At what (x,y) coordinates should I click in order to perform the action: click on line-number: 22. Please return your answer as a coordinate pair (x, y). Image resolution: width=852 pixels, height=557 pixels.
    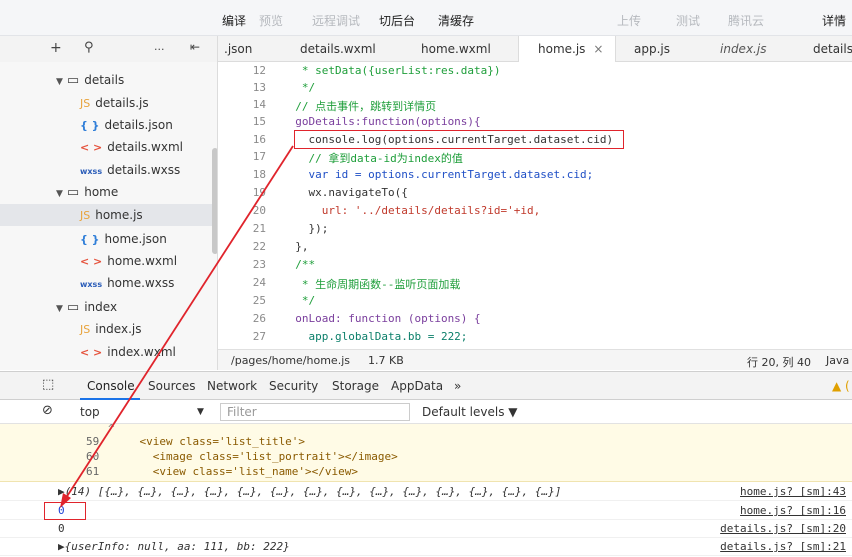
    Looking at the image, I should click on (259, 246).